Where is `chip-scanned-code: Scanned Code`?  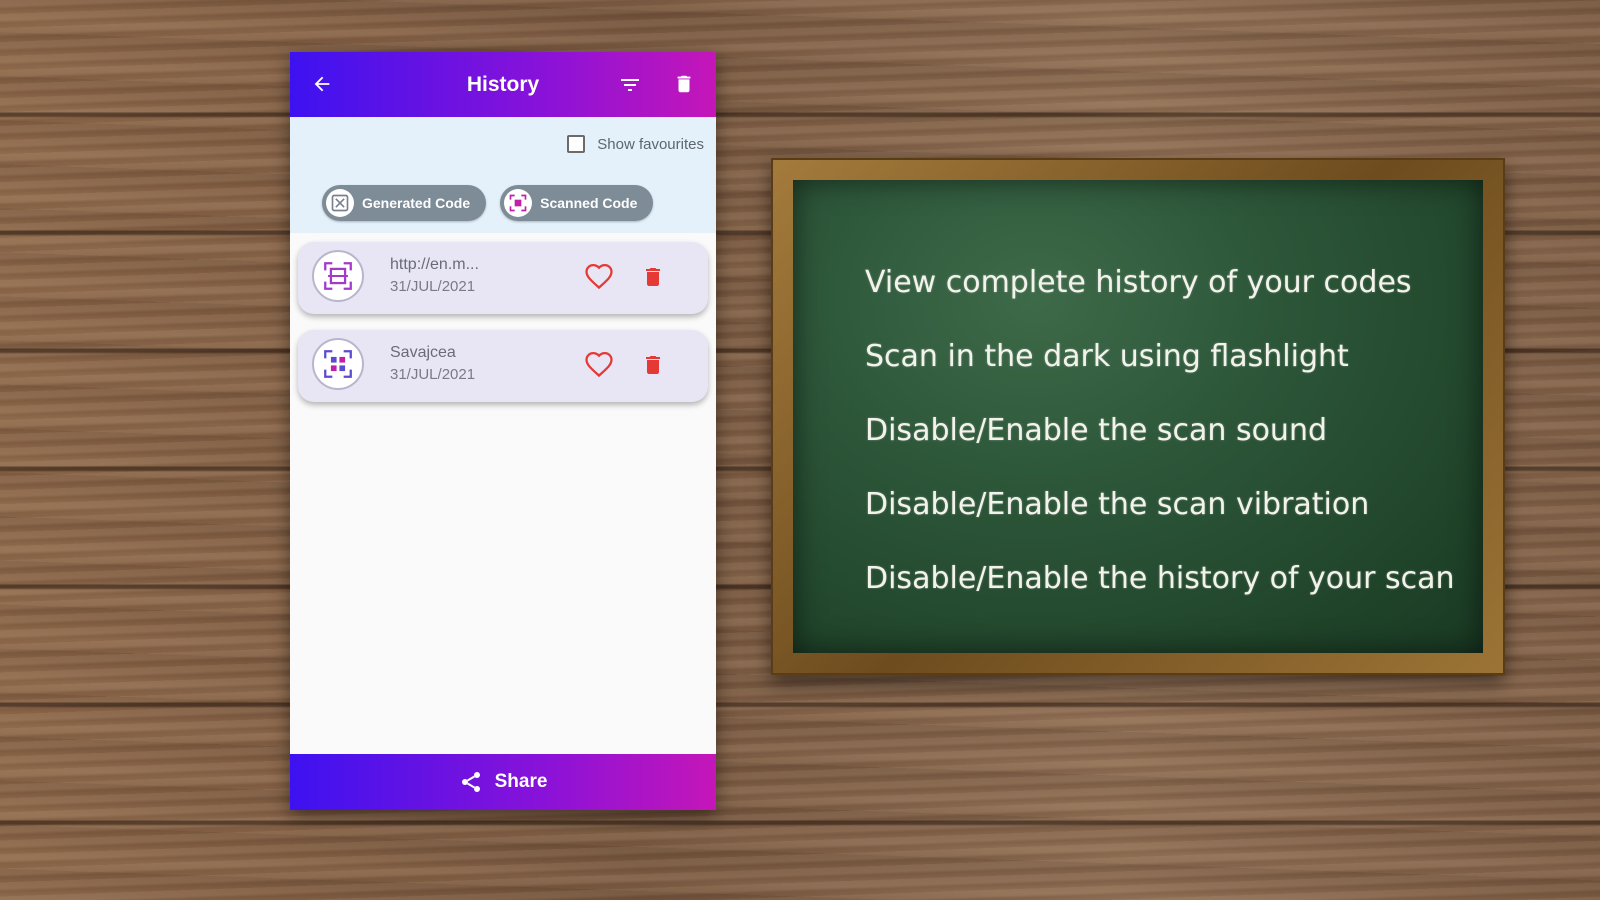 chip-scanned-code: Scanned Code is located at coordinates (577, 203).